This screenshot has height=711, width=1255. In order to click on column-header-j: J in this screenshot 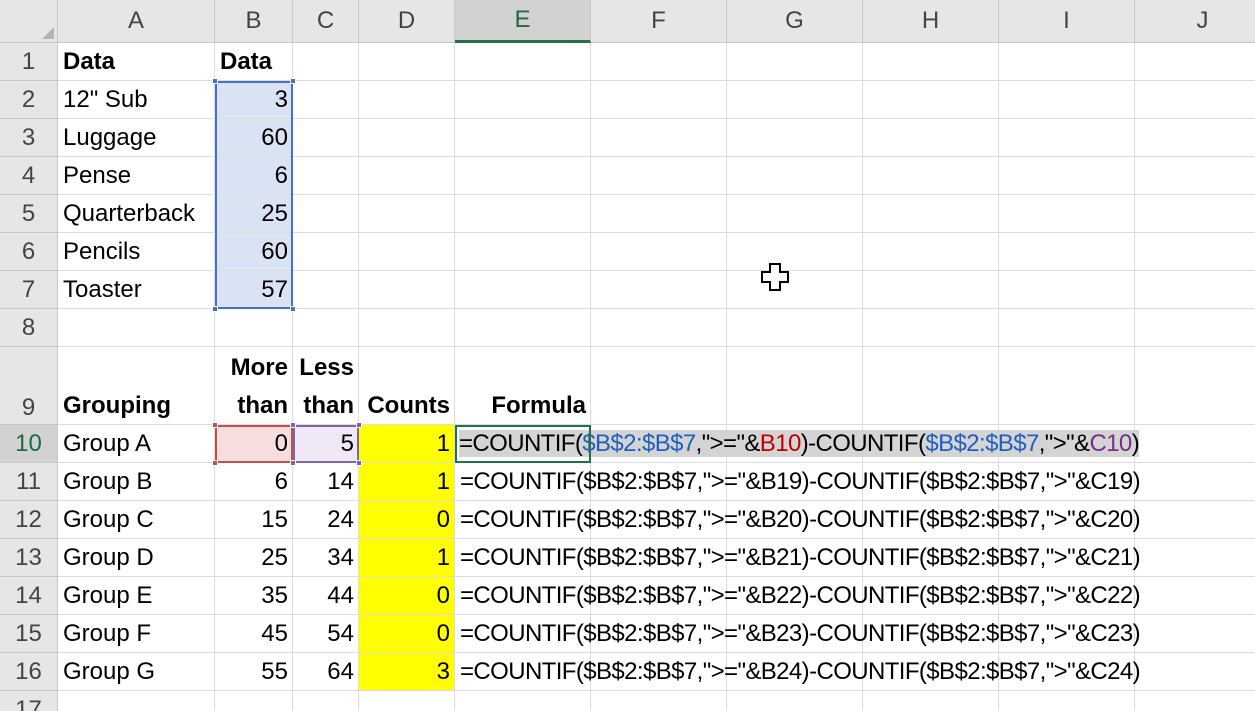, I will do `click(1195, 21)`.